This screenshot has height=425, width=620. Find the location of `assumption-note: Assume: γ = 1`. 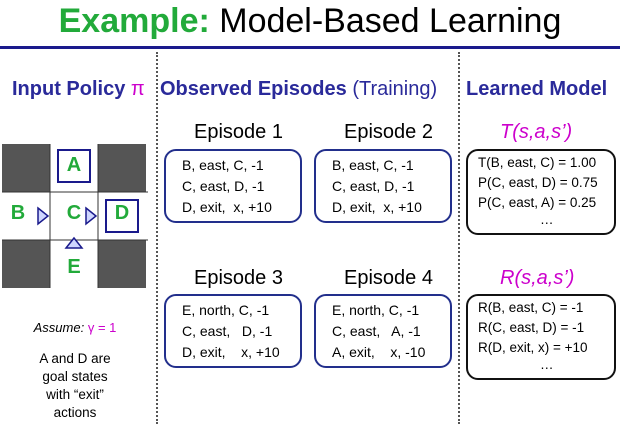

assumption-note: Assume: γ = 1 is located at coordinates (75, 327).